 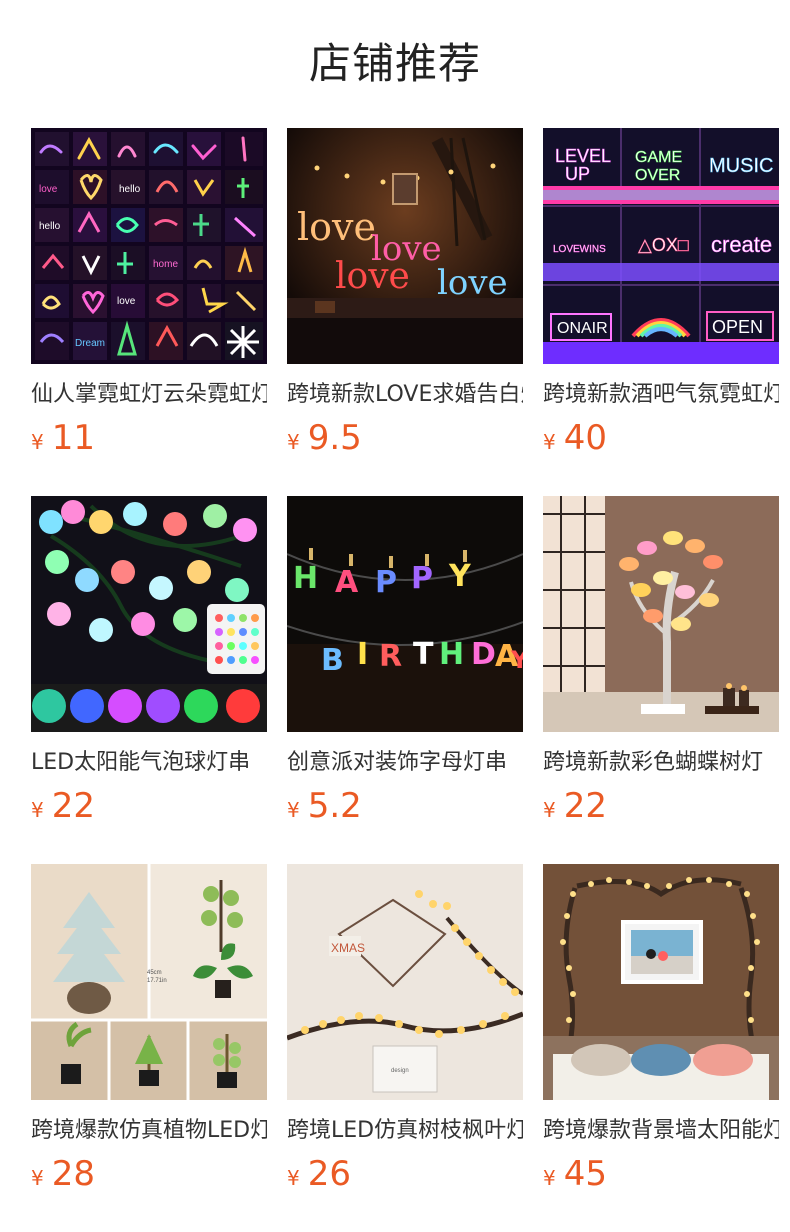 What do you see at coordinates (405, 982) in the screenshot?
I see `led-branch-light-image: XMAS design` at bounding box center [405, 982].